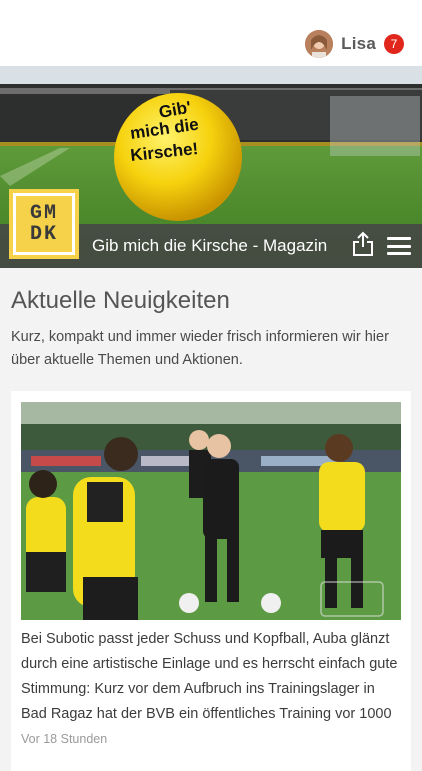 The height and width of the screenshot is (771, 422). I want to click on logo-line-1: GM, so click(43, 213).